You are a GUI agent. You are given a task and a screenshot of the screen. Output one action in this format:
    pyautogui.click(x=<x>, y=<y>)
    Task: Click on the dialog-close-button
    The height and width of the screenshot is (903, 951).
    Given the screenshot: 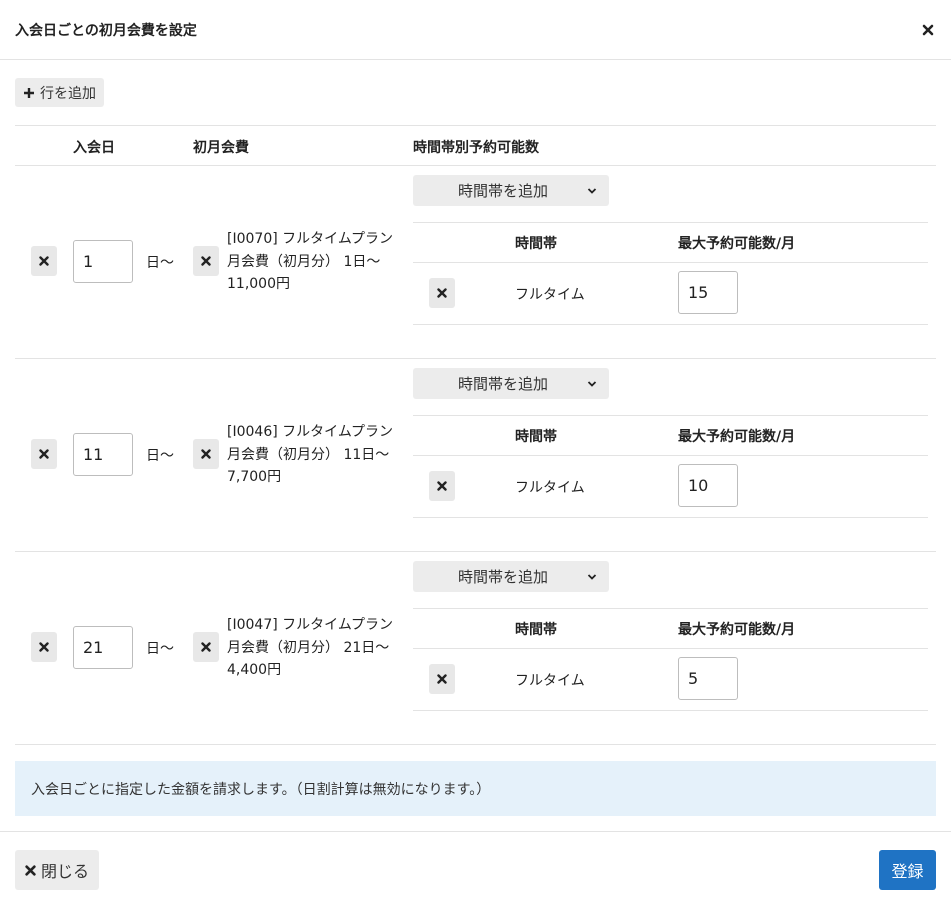 What is the action you would take?
    pyautogui.click(x=928, y=30)
    